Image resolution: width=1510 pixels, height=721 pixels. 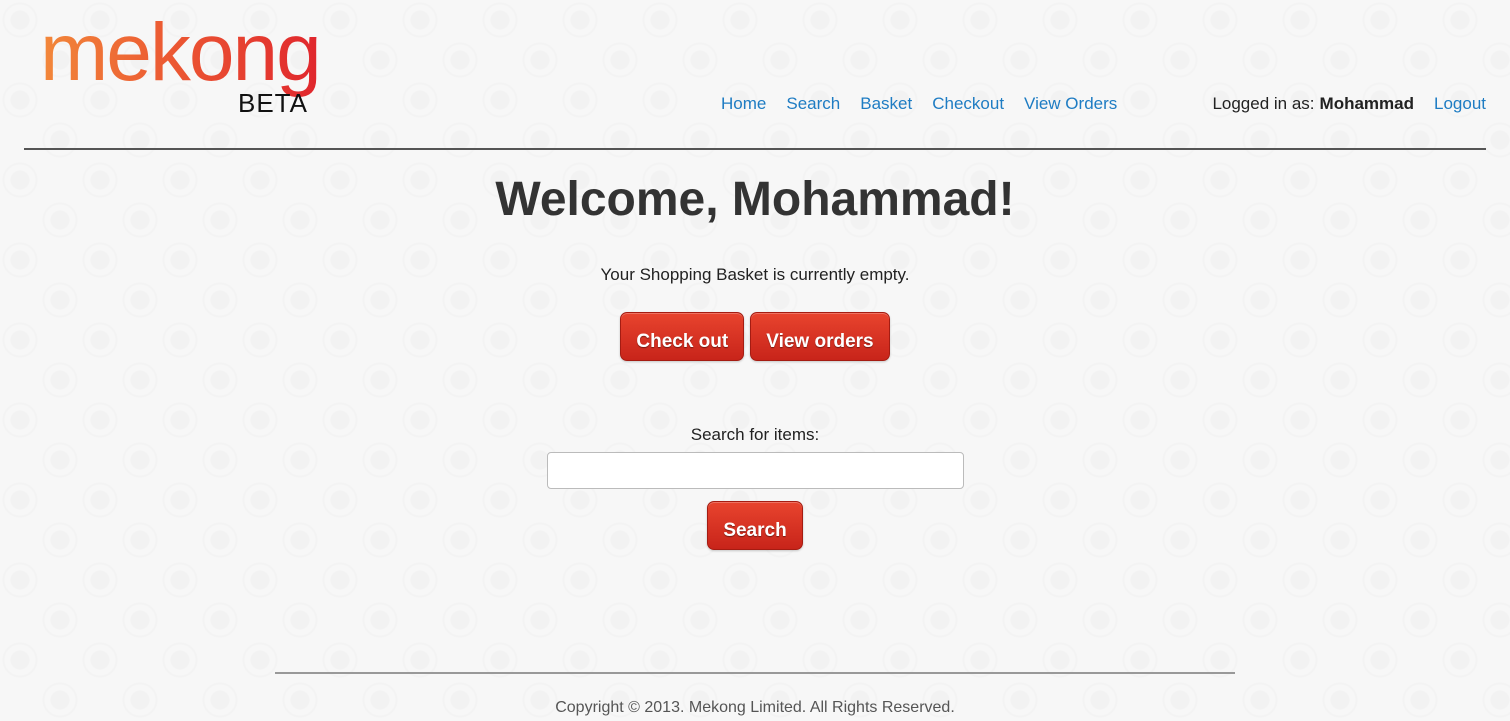 I want to click on nav-home-link: Home, so click(x=743, y=104).